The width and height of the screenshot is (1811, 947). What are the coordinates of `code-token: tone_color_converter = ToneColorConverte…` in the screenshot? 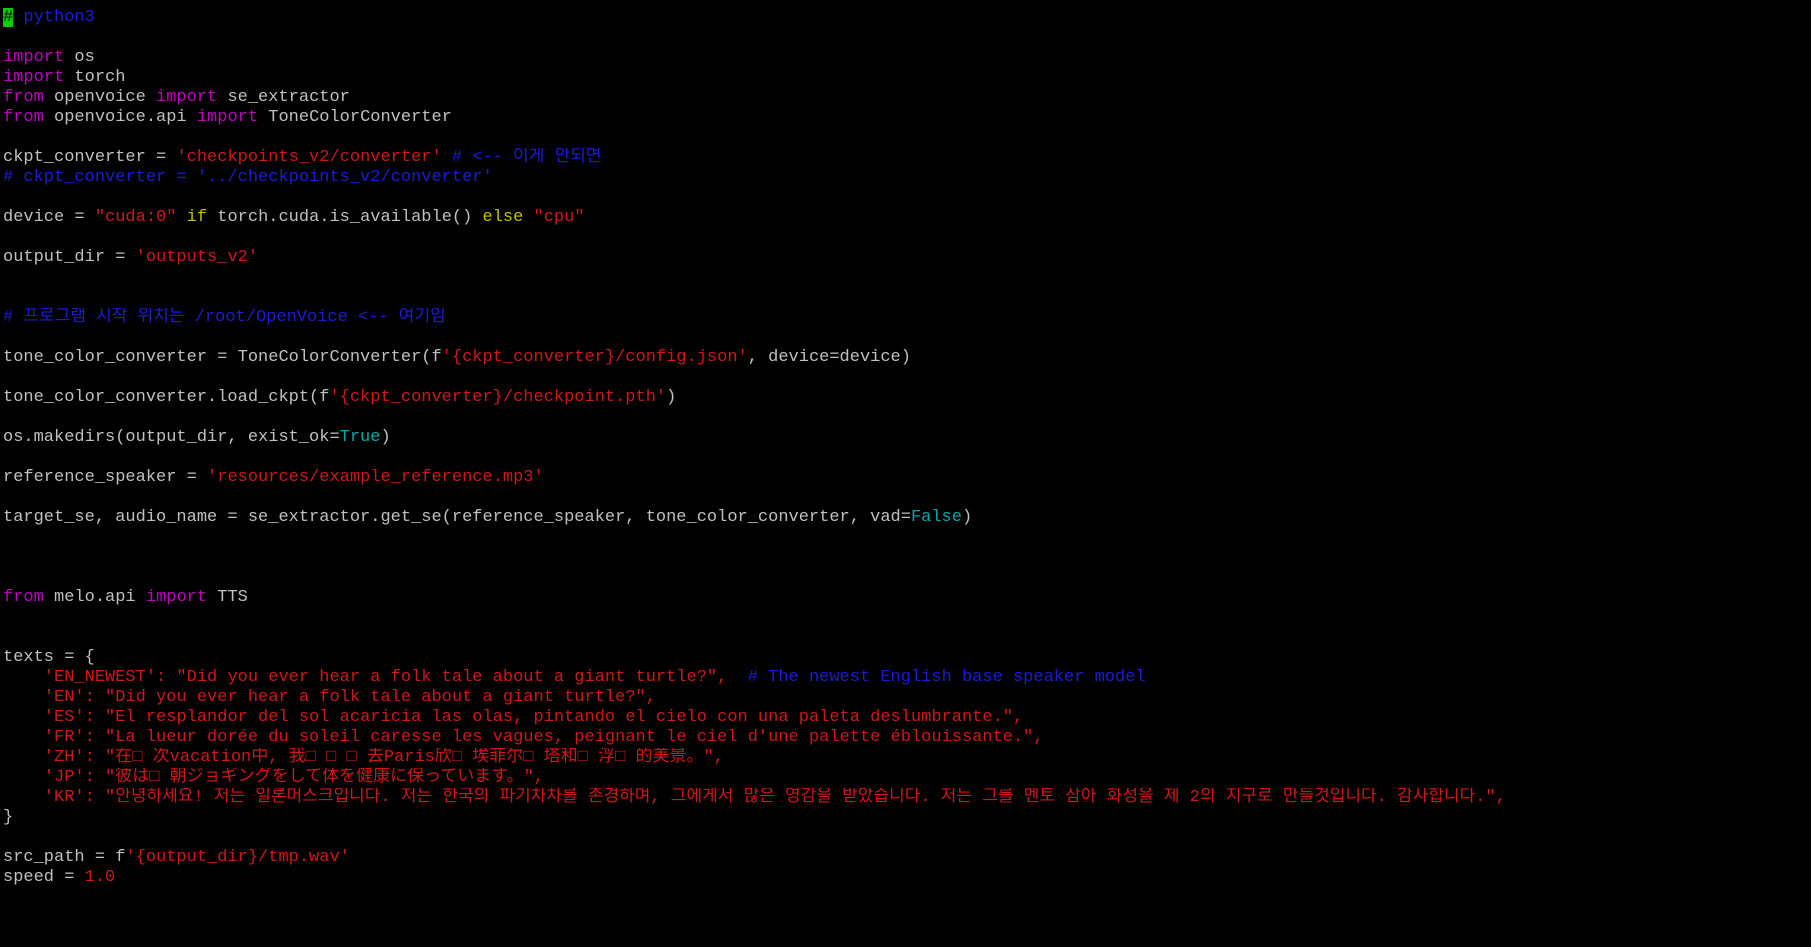 It's located at (222, 357).